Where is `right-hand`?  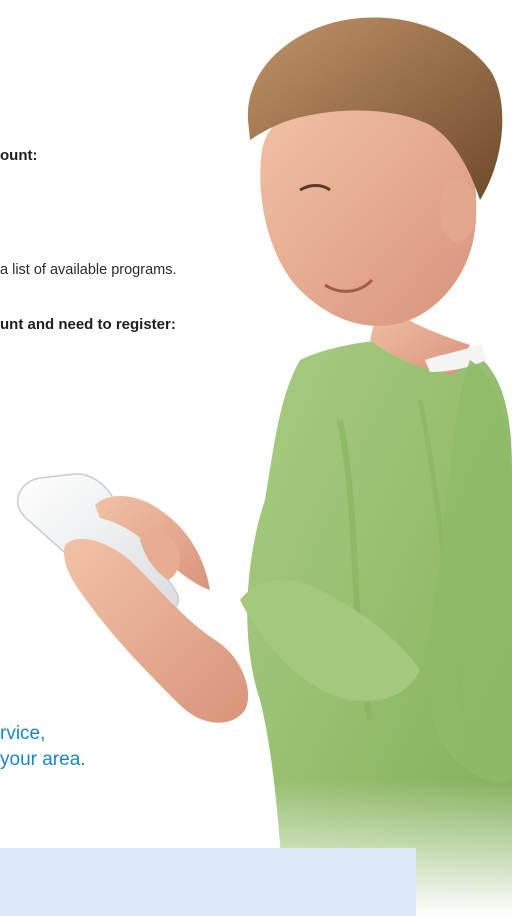
right-hand is located at coordinates (152, 542).